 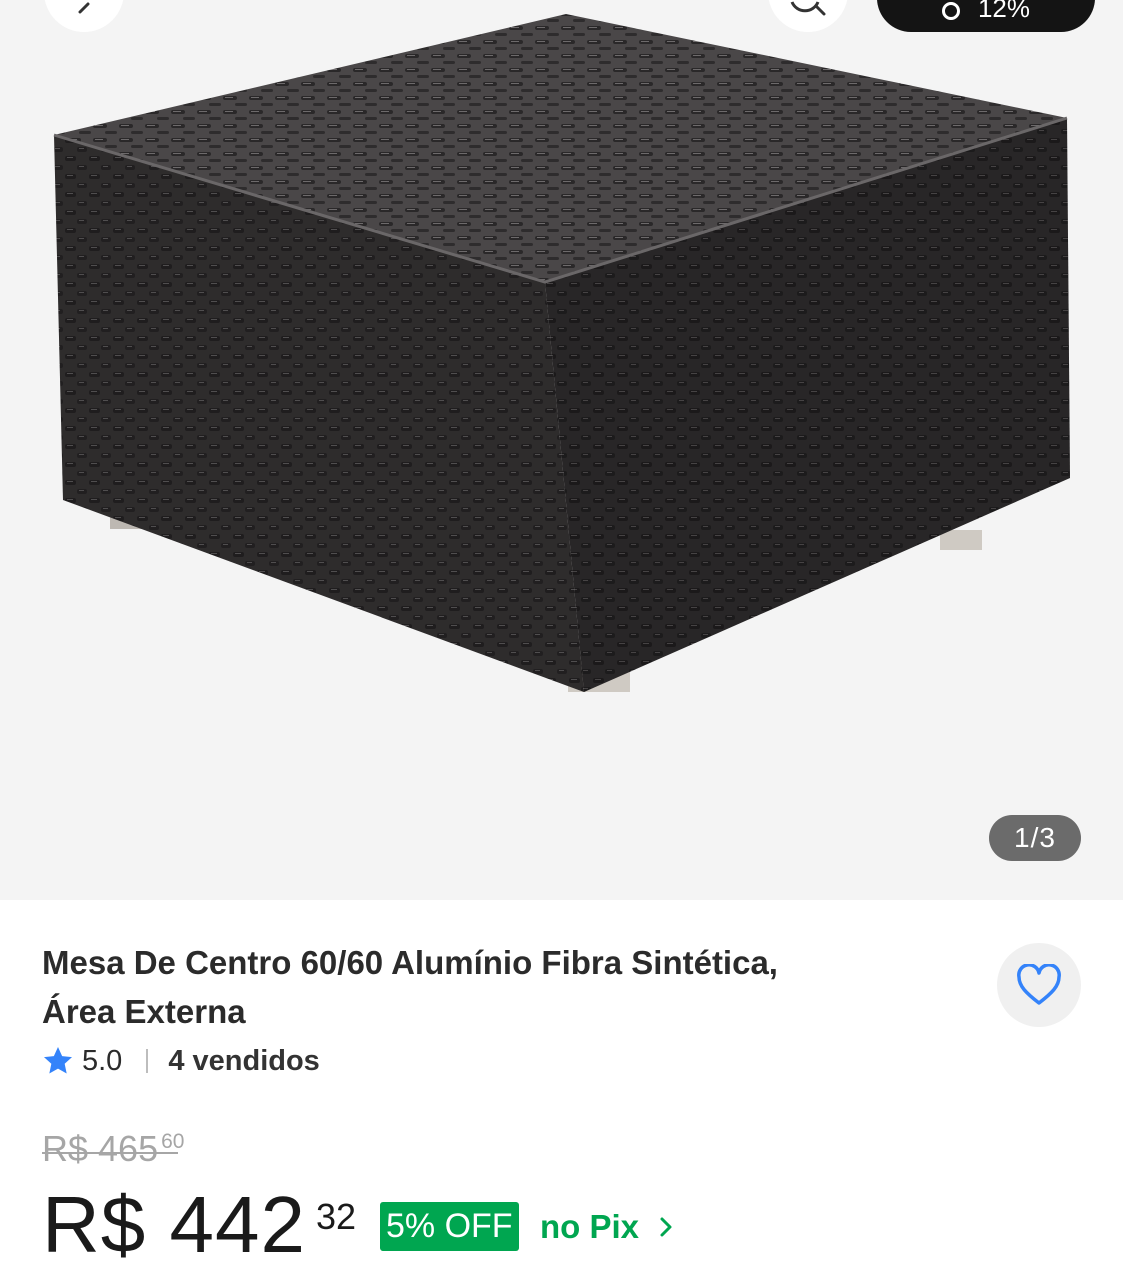 I want to click on heart-icon, so click(x=1039, y=984).